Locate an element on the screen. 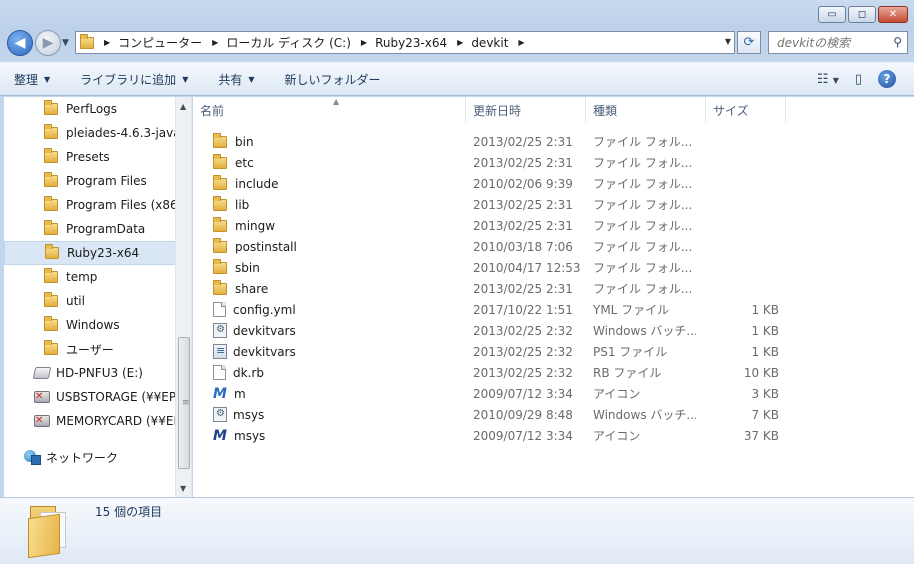 This screenshot has height=564, width=914. nav-item-network: ネットワーク is located at coordinates (90, 457).